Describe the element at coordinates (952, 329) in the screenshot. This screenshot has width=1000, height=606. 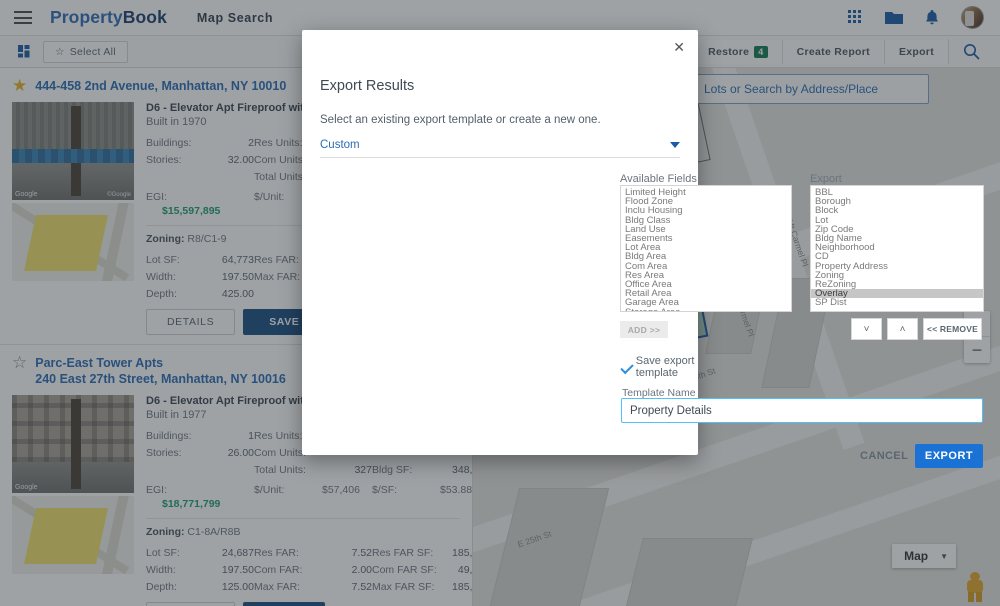
I see `remove-field-button: << REMOVE` at that location.